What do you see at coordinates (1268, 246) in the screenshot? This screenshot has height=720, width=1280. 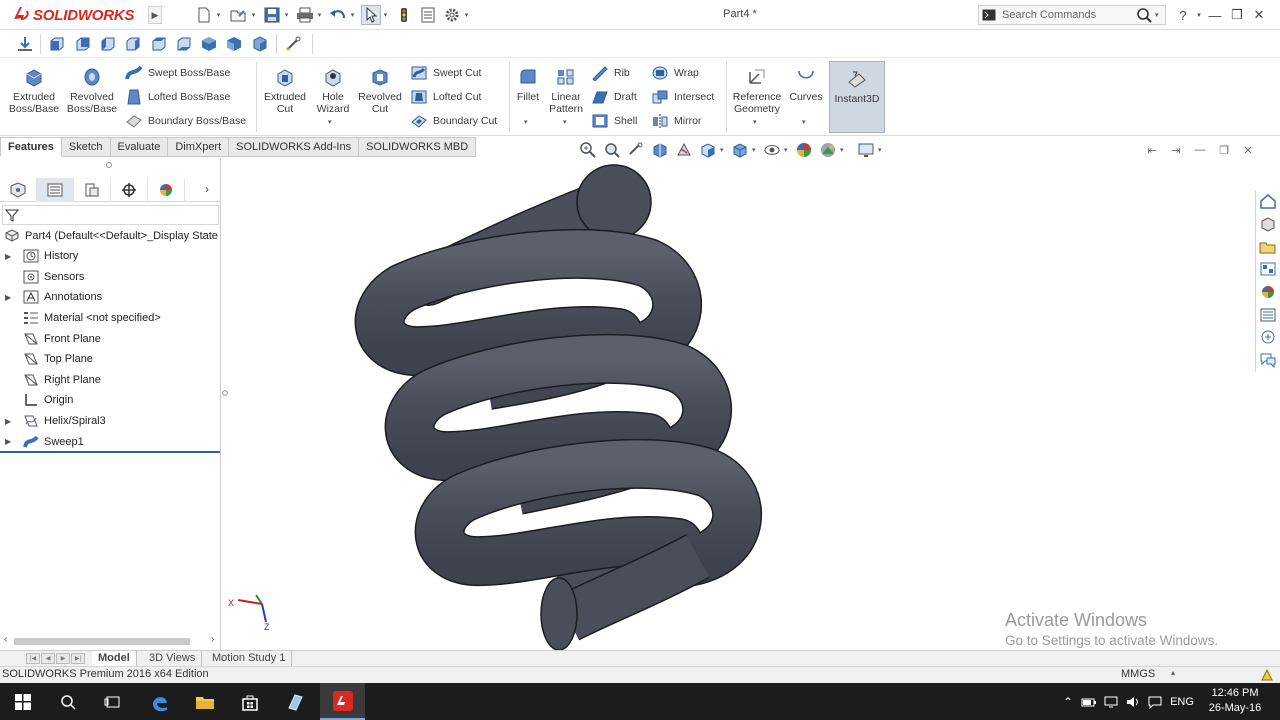 I see `file-explorer-icon` at bounding box center [1268, 246].